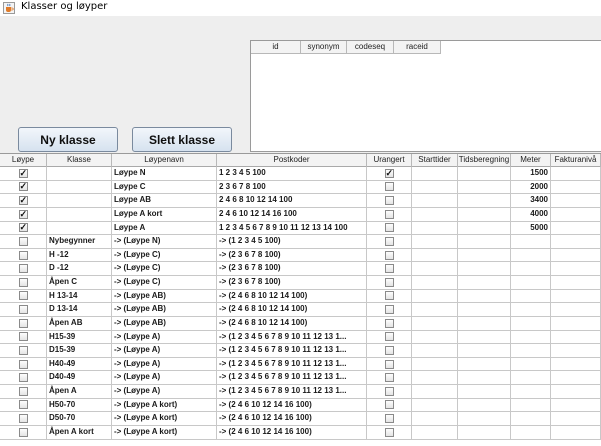 The height and width of the screenshot is (446, 601). Describe the element at coordinates (370, 47) in the screenshot. I see `column-header-codeseq: codeseq` at that location.